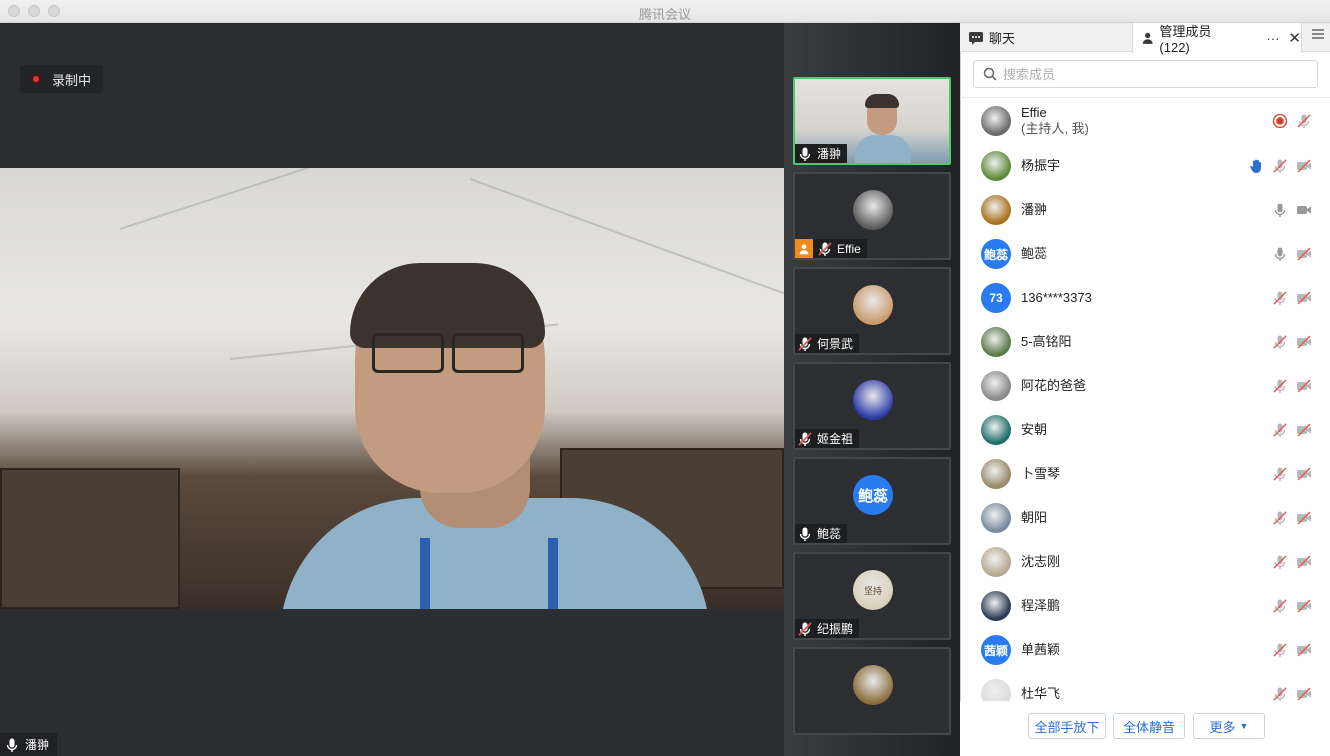 The height and width of the screenshot is (756, 1330). Describe the element at coordinates (1034, 209) in the screenshot. I see `member-name: 潘翀` at that location.